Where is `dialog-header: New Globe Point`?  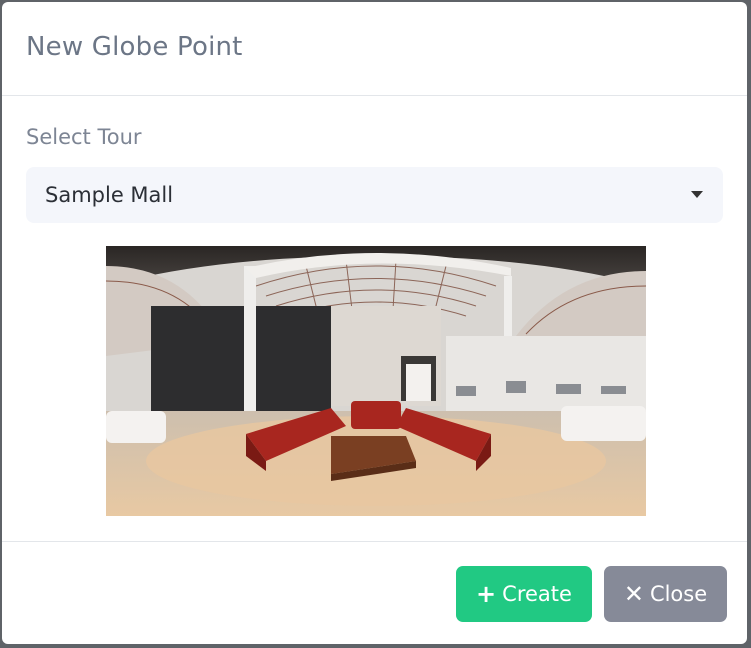
dialog-header: New Globe Point is located at coordinates (374, 49).